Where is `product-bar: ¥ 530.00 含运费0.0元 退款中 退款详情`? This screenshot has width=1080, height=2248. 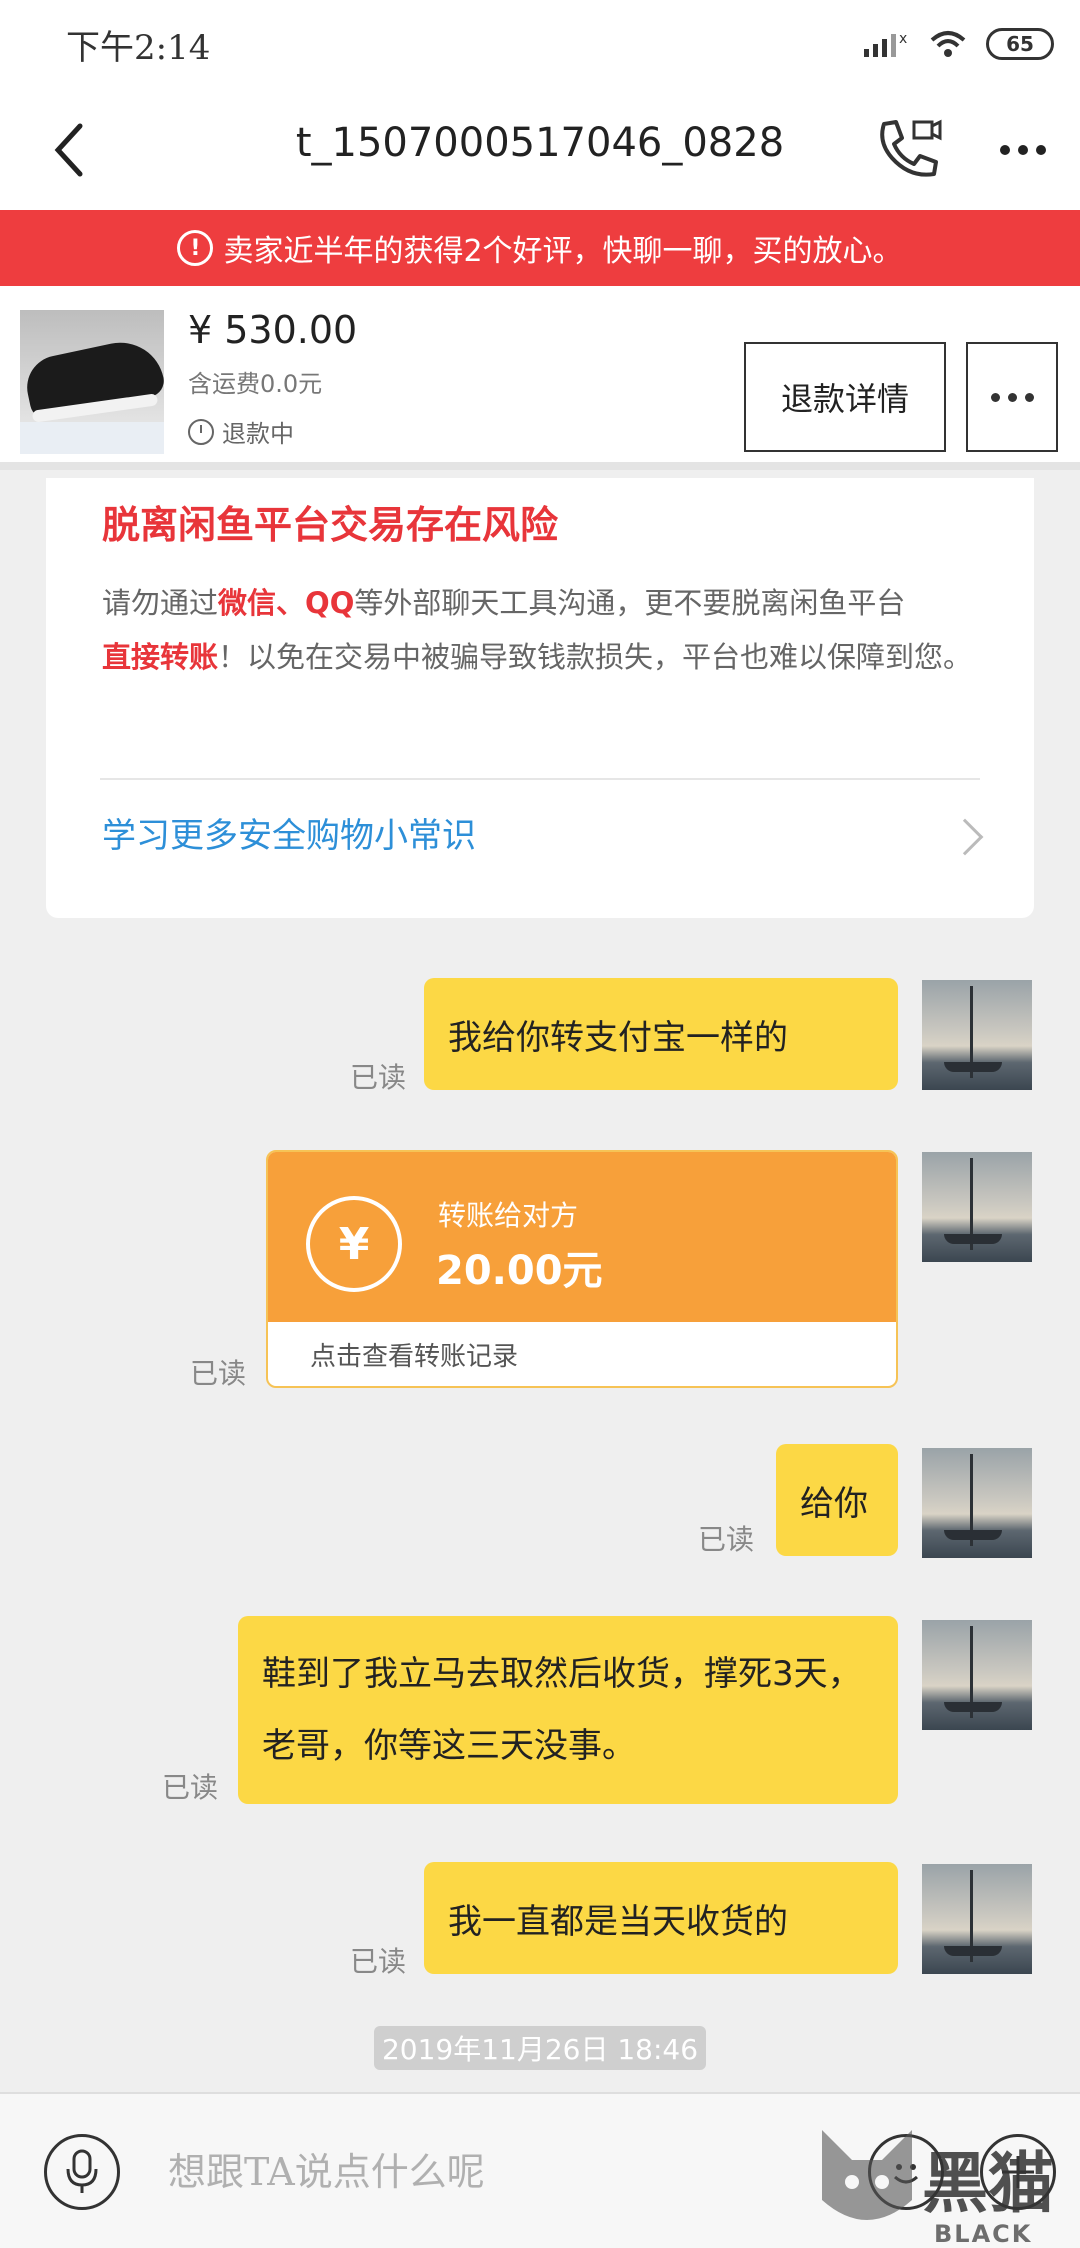 product-bar: ¥ 530.00 含运费0.0元 退款中 退款详情 is located at coordinates (540, 378).